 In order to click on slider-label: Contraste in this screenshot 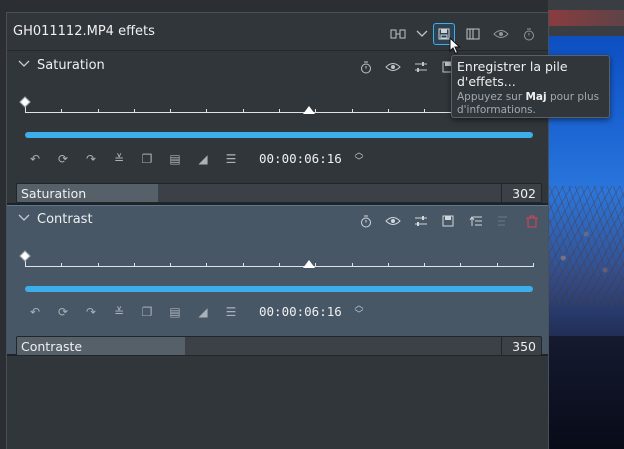, I will do `click(52, 346)`.